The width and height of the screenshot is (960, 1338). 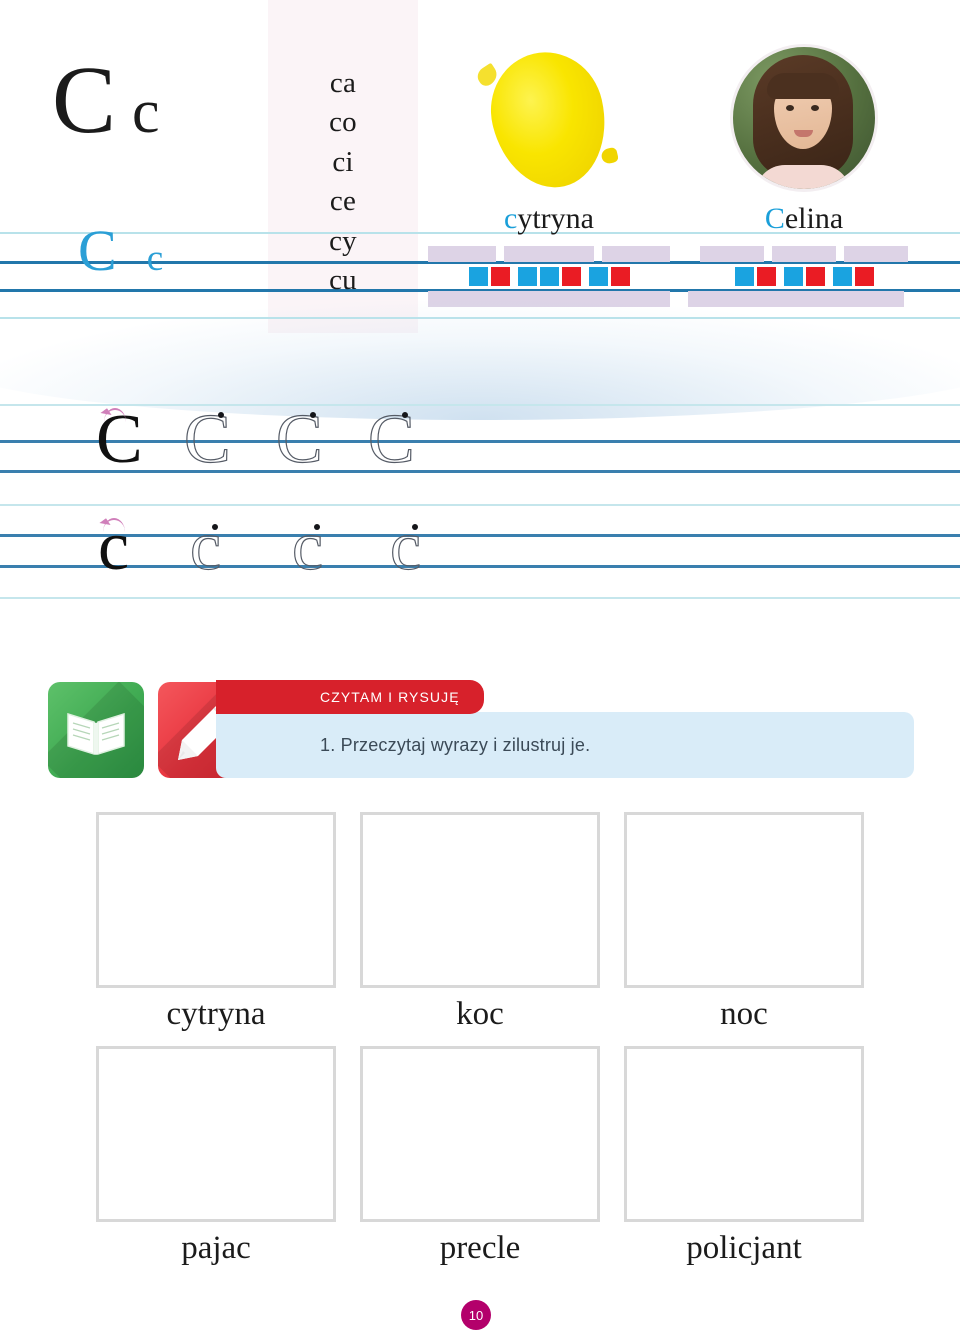 I want to click on exercise-cell: pajac, so click(x=216, y=1156).